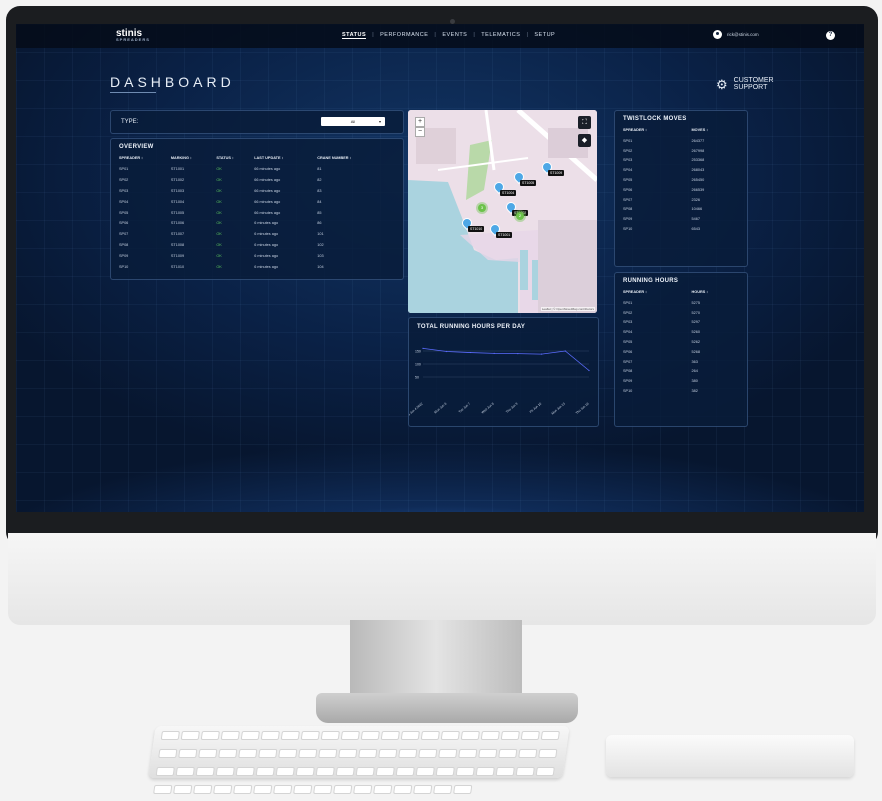 The height and width of the screenshot is (801, 882). Describe the element at coordinates (681, 332) in the screenshot. I see `table-row: SP04 5260` at that location.